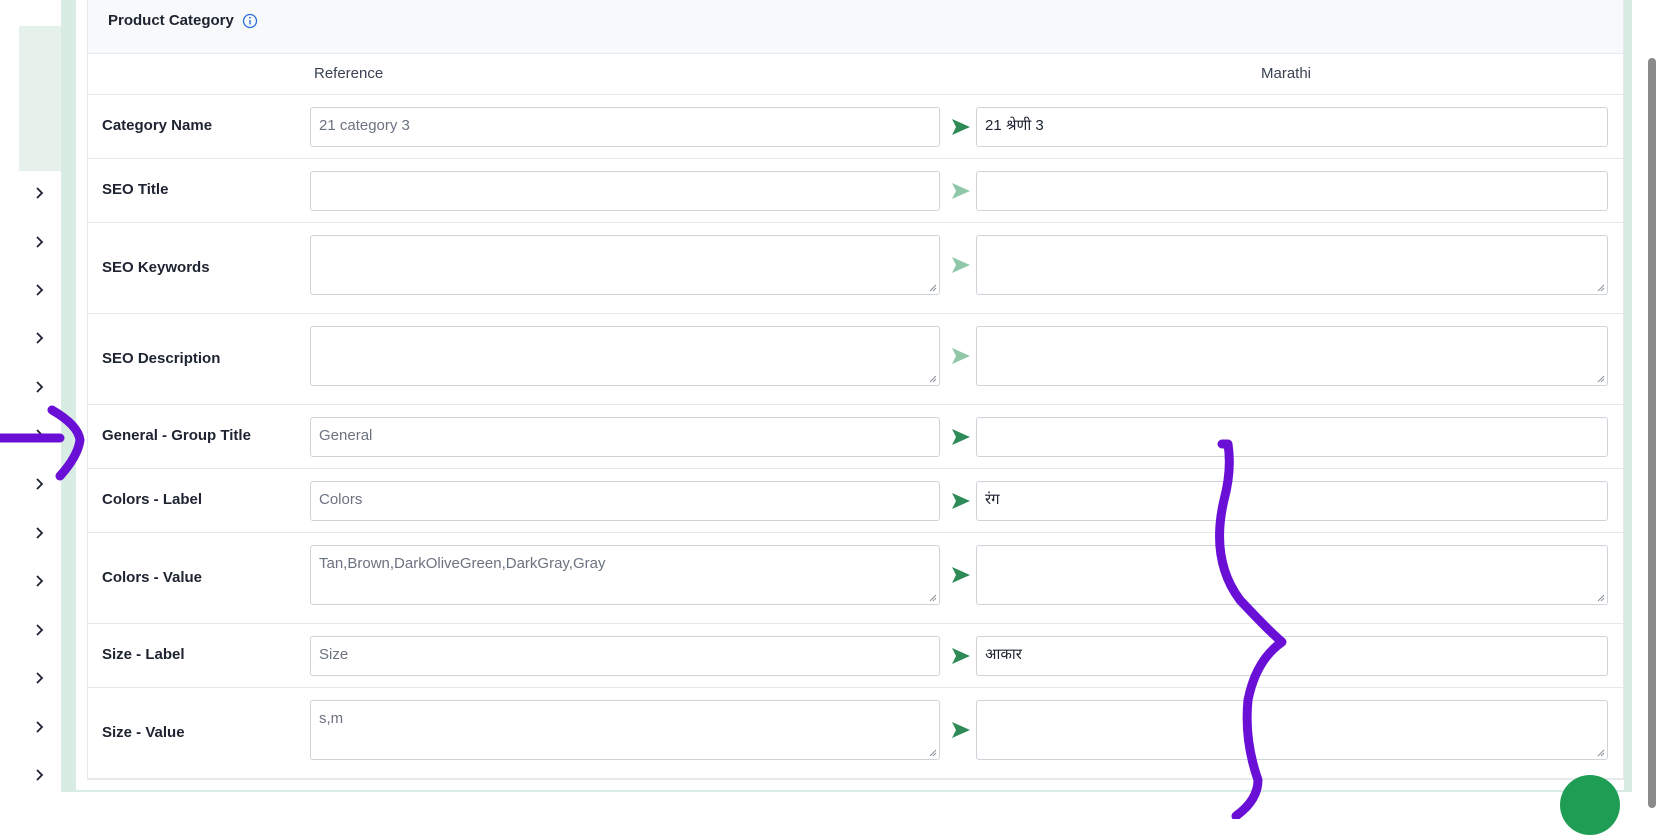 The height and width of the screenshot is (835, 1661). I want to click on target-column-header: Marathi, so click(1286, 73).